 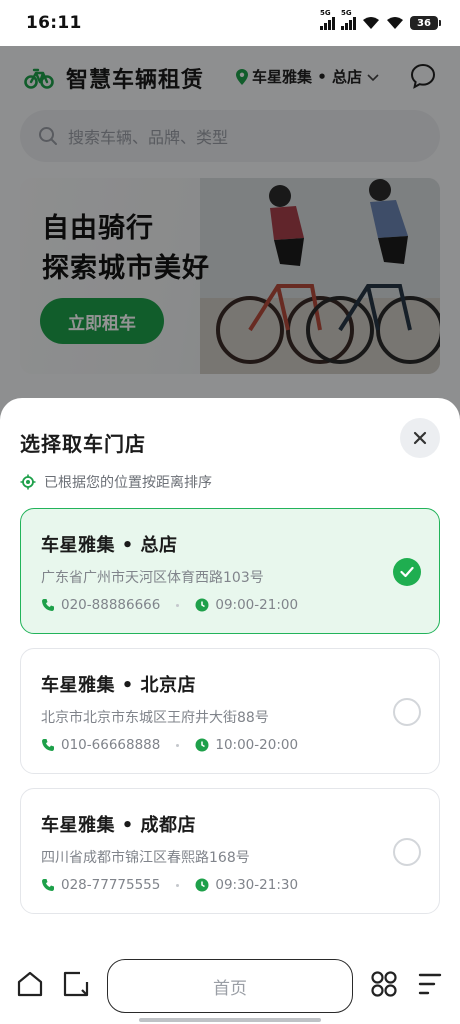 I want to click on sort-hint: 已根据您的位置按距离排序, so click(x=116, y=482).